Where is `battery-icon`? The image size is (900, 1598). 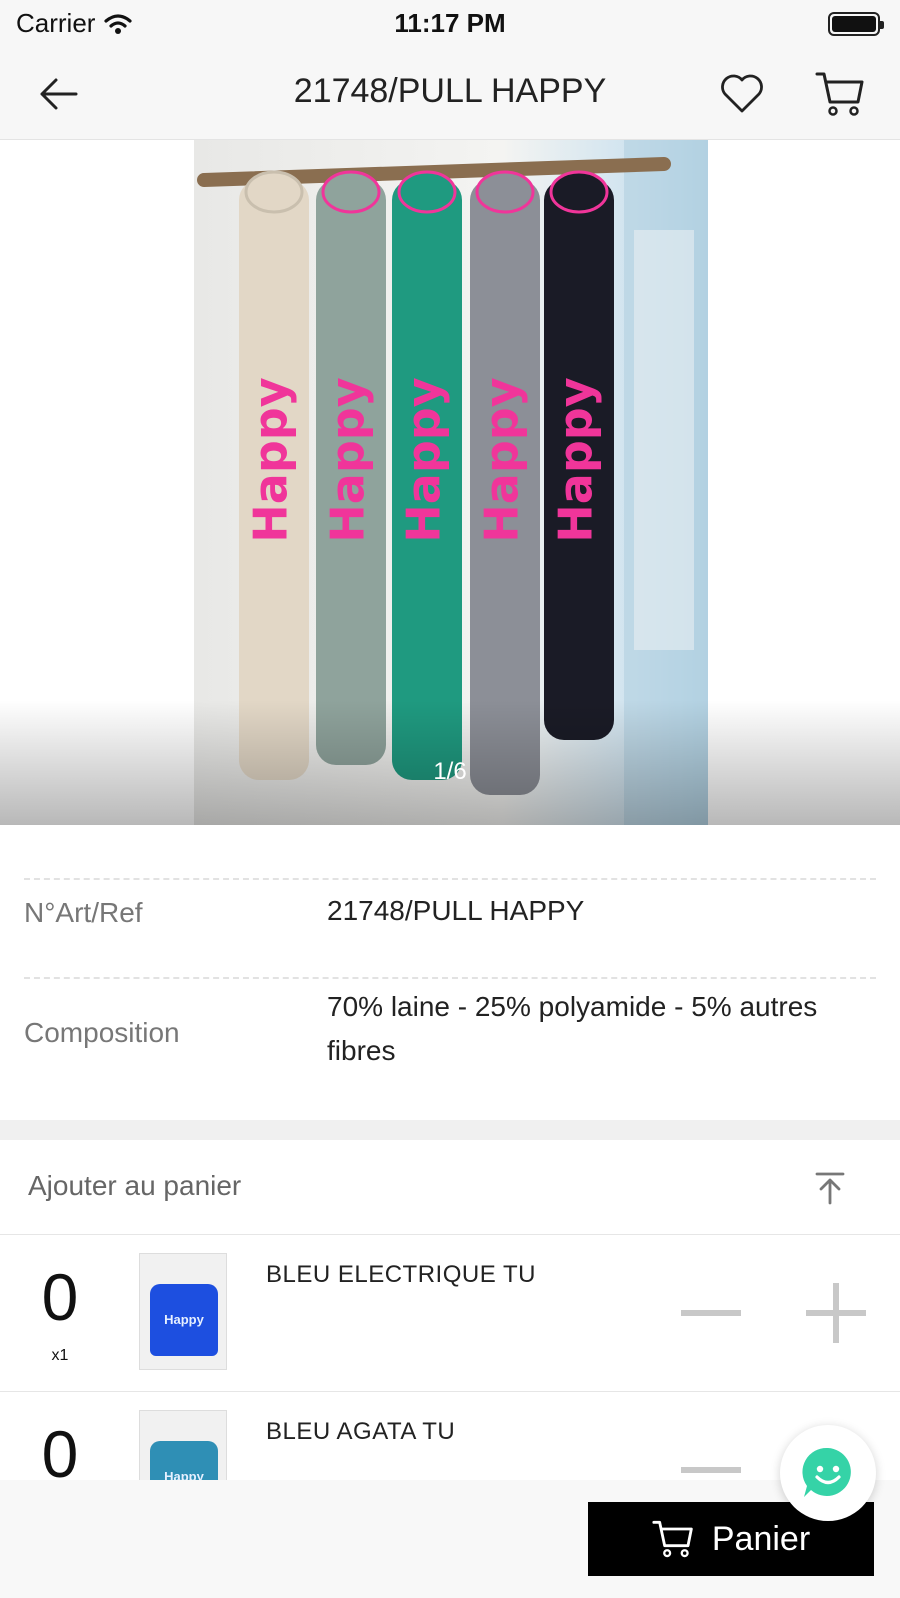
battery-icon is located at coordinates (856, 24).